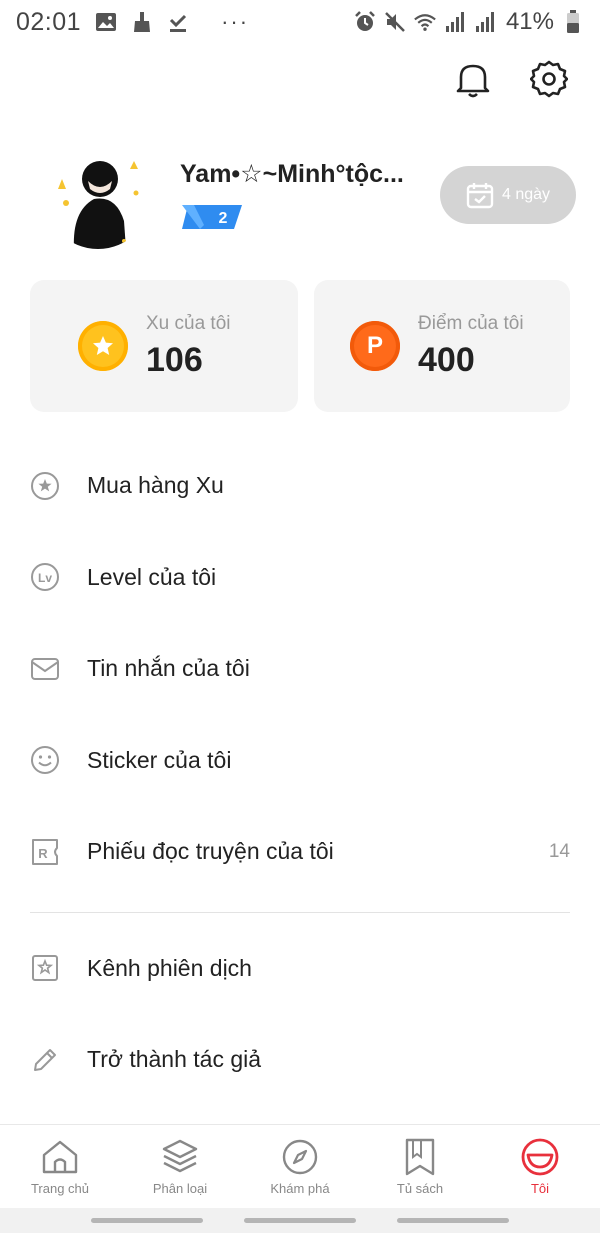 The width and height of the screenshot is (600, 1233). I want to click on notification-bell-button, so click(473, 79).